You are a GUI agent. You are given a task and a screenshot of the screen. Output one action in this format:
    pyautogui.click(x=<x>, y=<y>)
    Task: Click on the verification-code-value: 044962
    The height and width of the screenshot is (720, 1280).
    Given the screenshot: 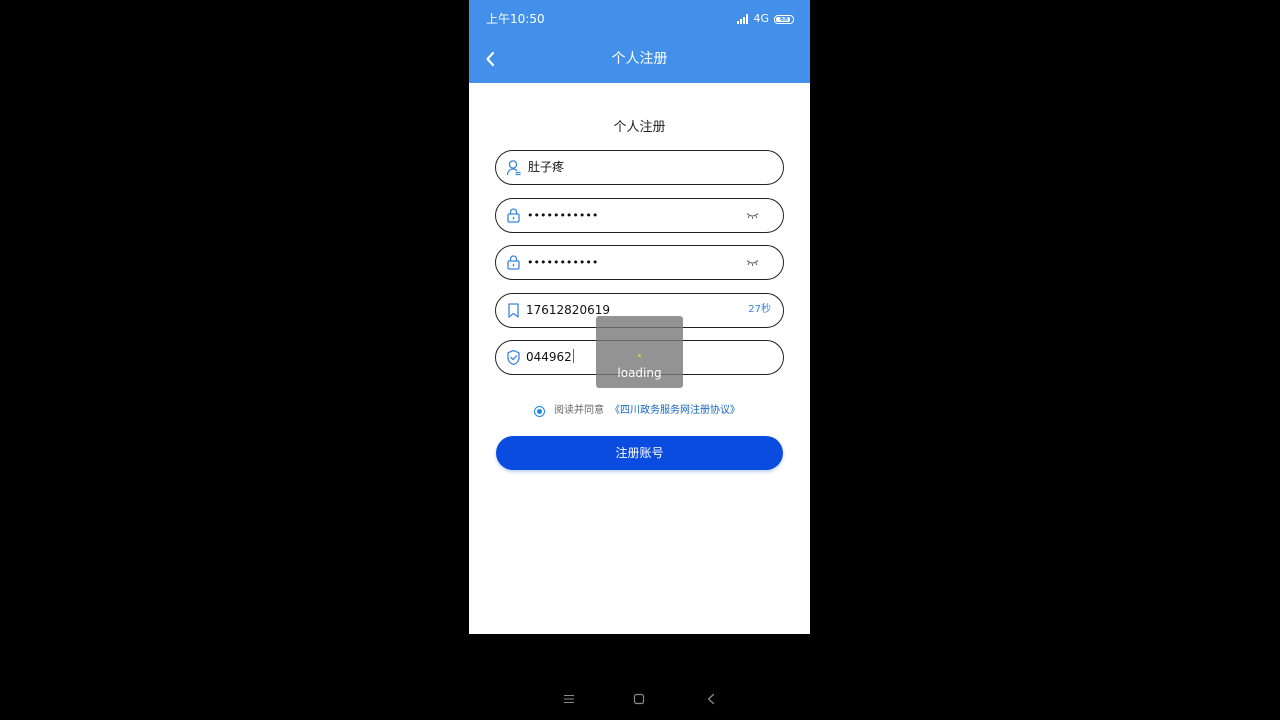 What is the action you would take?
    pyautogui.click(x=549, y=357)
    